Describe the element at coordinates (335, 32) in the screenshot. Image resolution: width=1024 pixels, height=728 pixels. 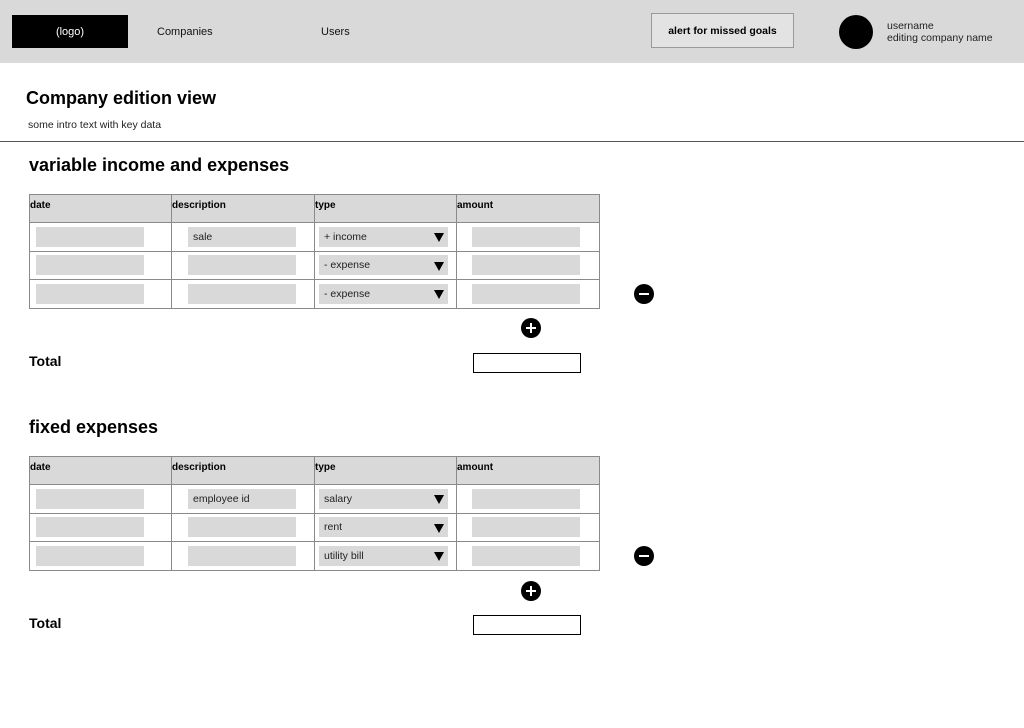
I see `nav-users-link: Users` at that location.